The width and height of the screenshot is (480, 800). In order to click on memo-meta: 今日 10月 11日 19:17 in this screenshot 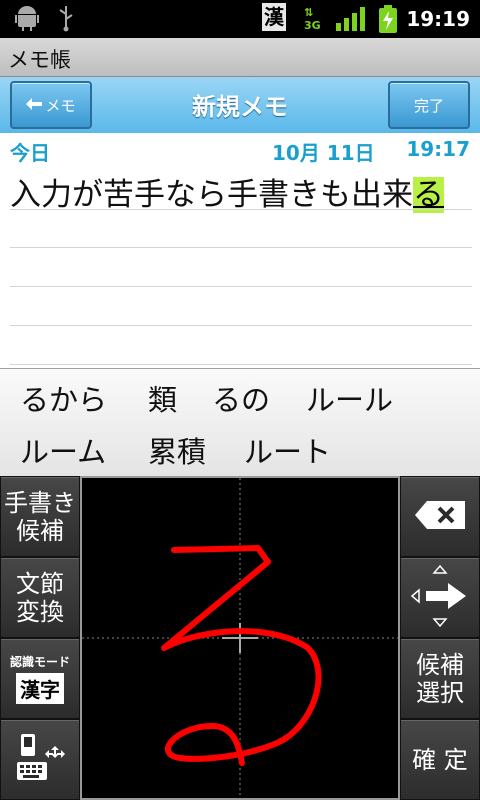, I will do `click(240, 151)`.